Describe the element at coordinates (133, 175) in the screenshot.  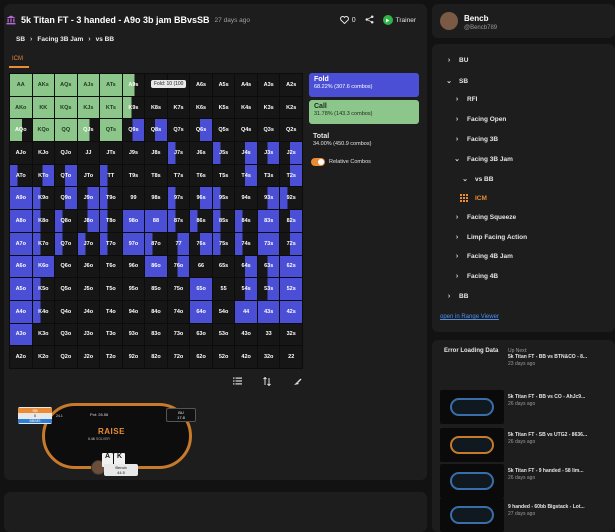
I see `hand-cell: T9s` at that location.